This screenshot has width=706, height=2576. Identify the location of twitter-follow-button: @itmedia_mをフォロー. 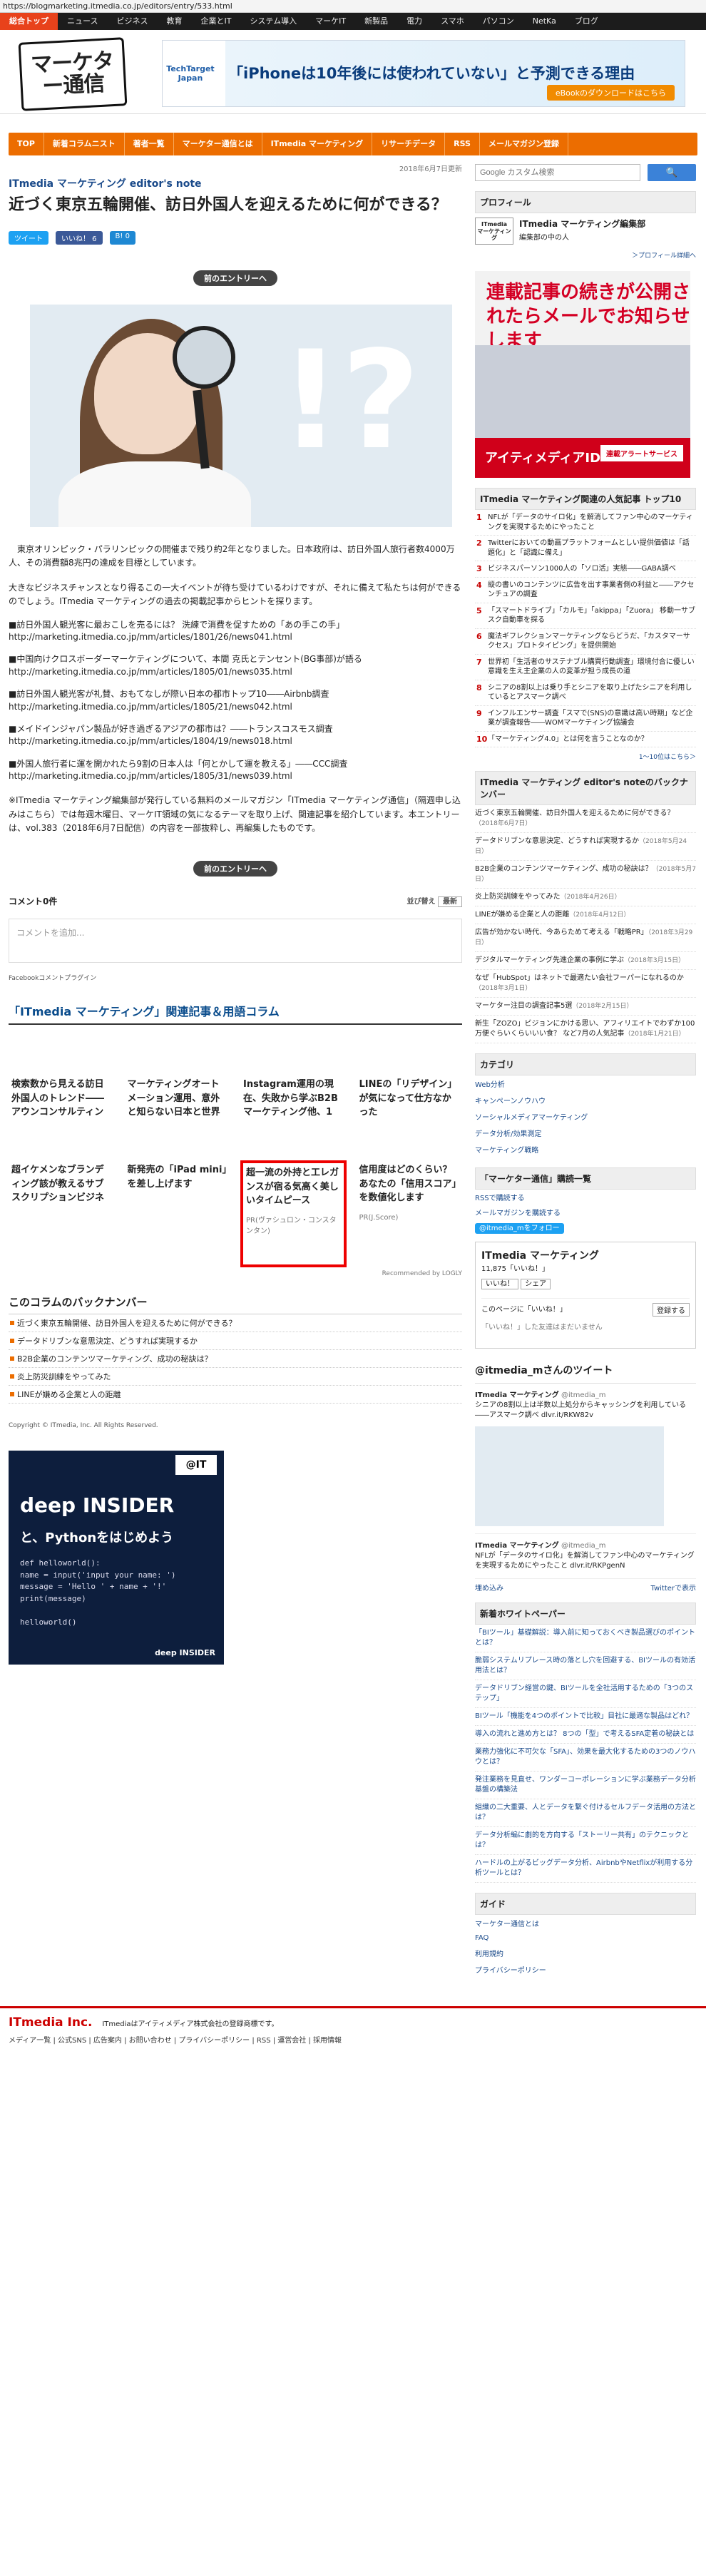
(585, 1227).